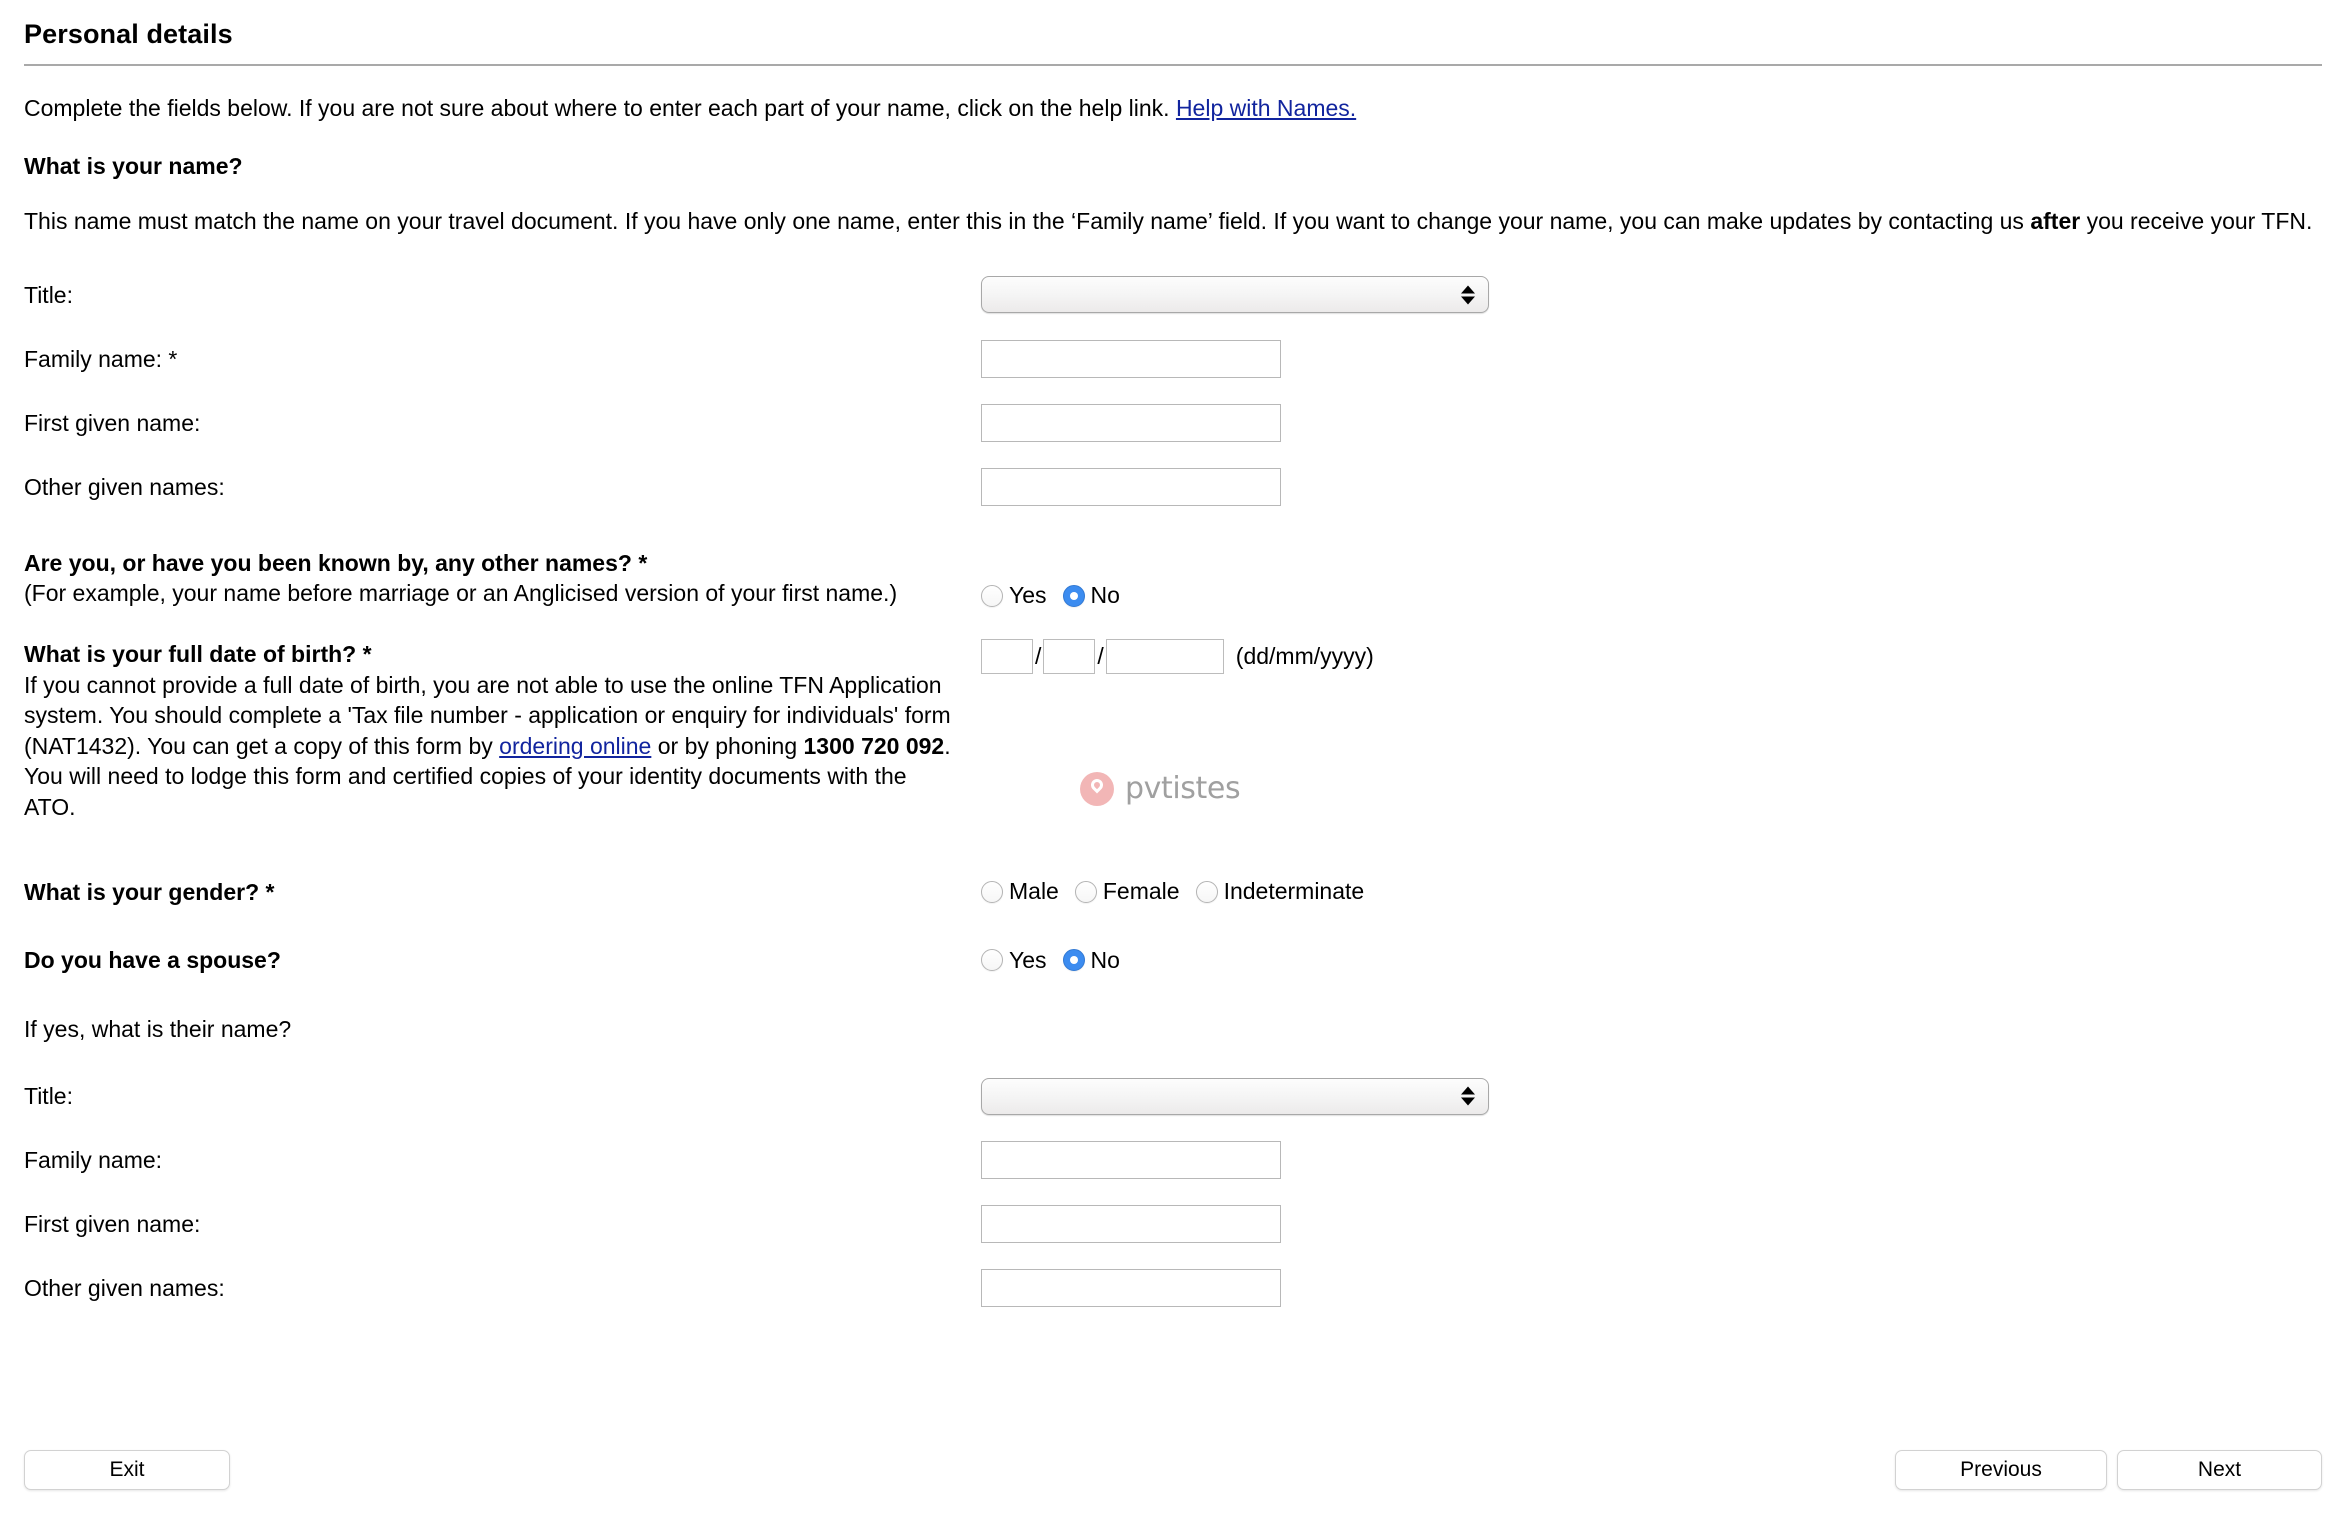 The width and height of the screenshot is (2346, 1516). I want to click on label-other-given-names: Other given names:, so click(124, 486).